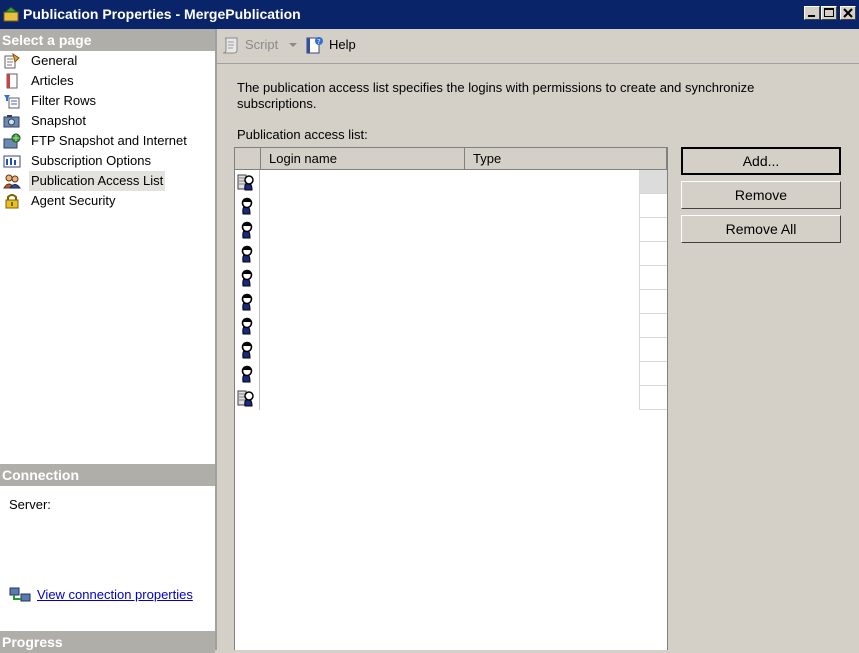  I want to click on sidebar-item-label: Articles, so click(52, 80).